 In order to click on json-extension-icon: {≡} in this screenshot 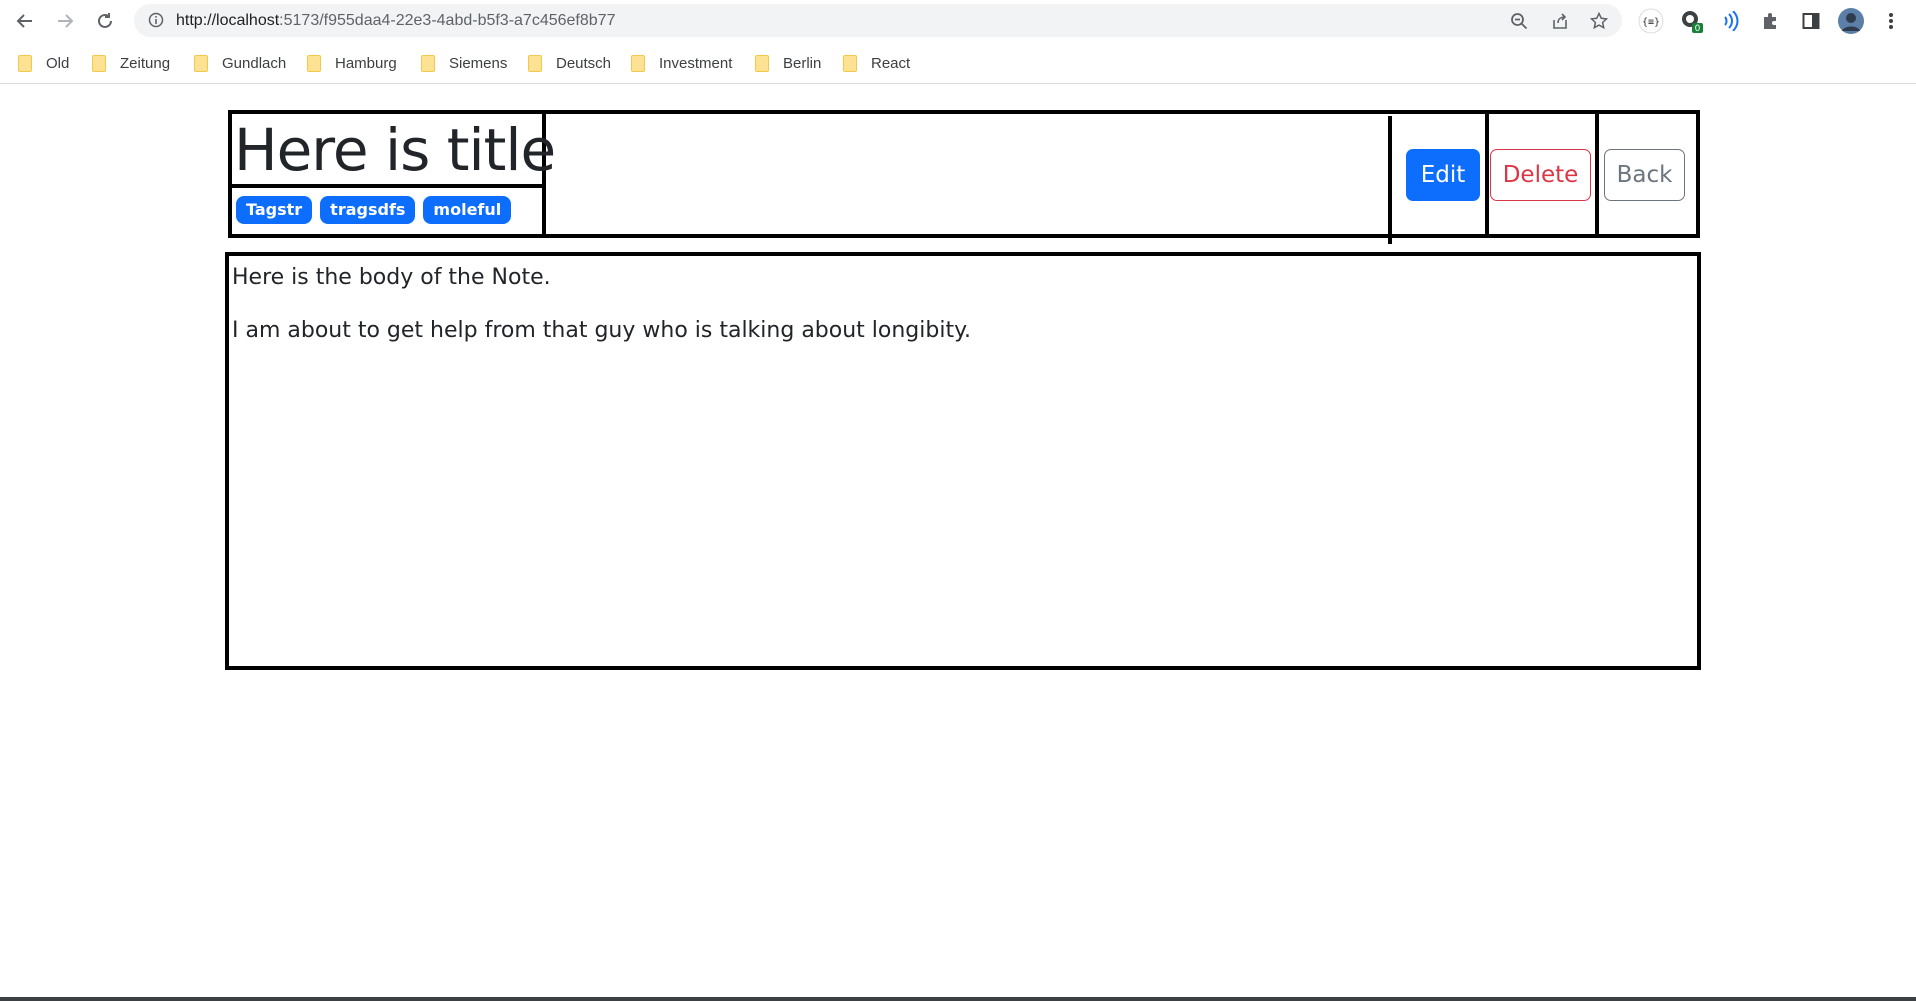, I will do `click(1651, 21)`.